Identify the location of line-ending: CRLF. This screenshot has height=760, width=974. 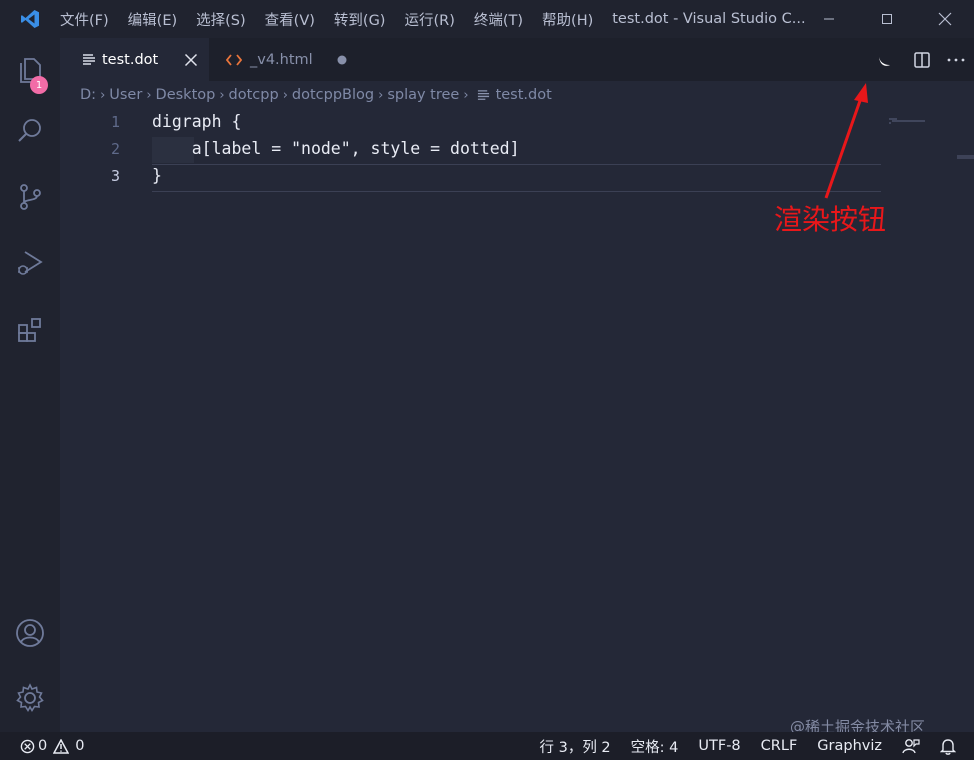
(779, 746).